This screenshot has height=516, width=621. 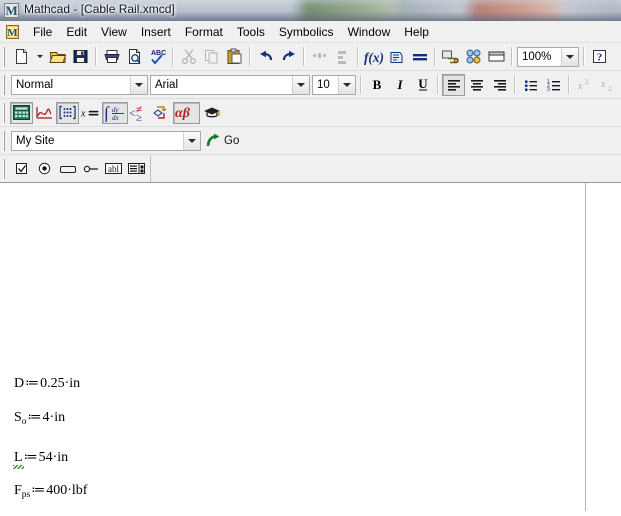 I want to click on align-left-icon, so click(x=453, y=84).